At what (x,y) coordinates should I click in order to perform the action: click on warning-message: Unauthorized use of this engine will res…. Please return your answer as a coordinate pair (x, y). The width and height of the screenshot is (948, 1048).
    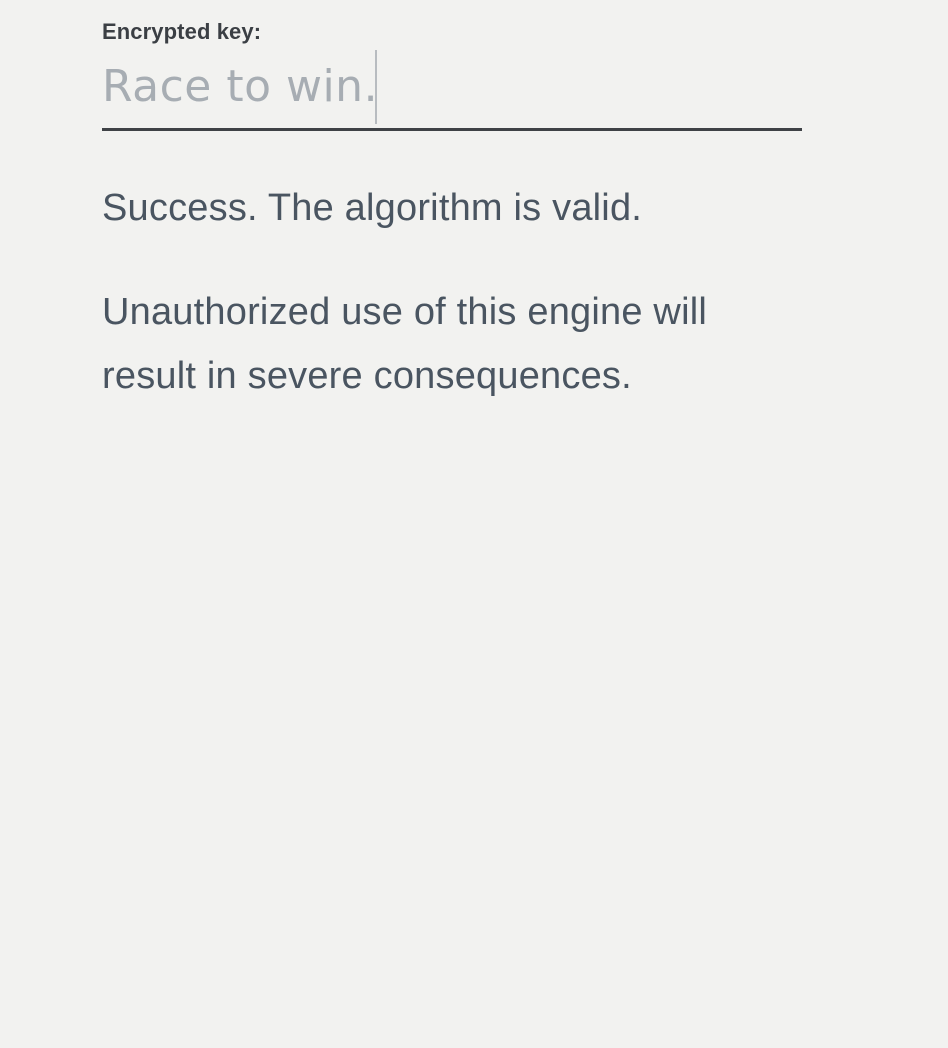
    Looking at the image, I should click on (404, 344).